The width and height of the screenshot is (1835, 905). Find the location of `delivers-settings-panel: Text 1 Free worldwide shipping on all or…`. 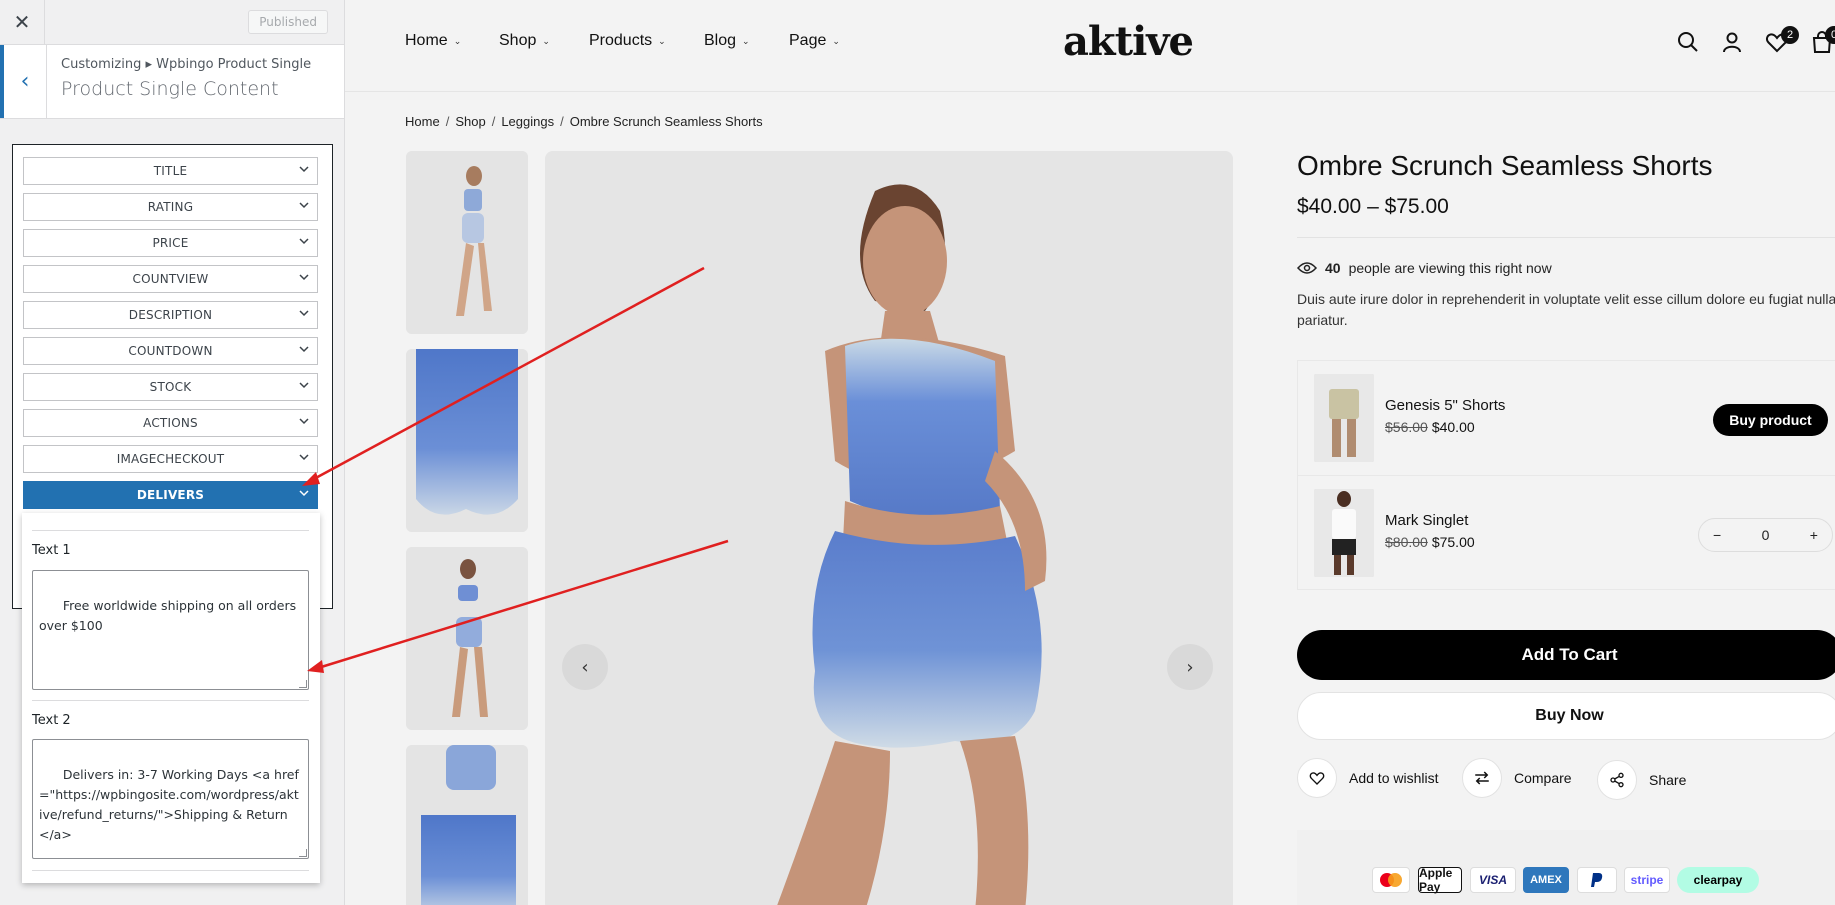

delivers-settings-panel: Text 1 Free worldwide shipping on all or… is located at coordinates (171, 698).